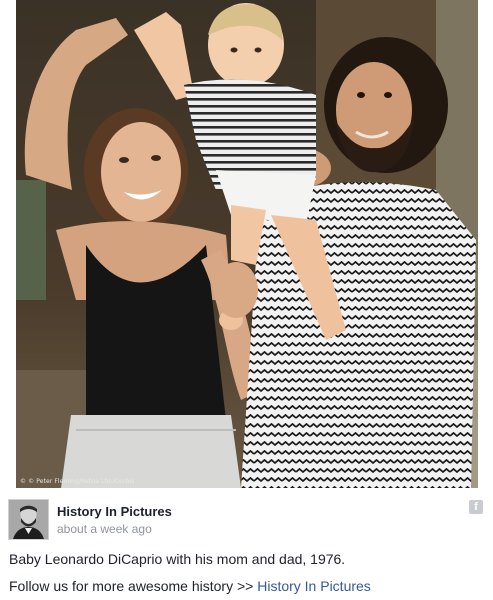 The image size is (493, 600). I want to click on post-timestamp: about a week ago, so click(104, 529).